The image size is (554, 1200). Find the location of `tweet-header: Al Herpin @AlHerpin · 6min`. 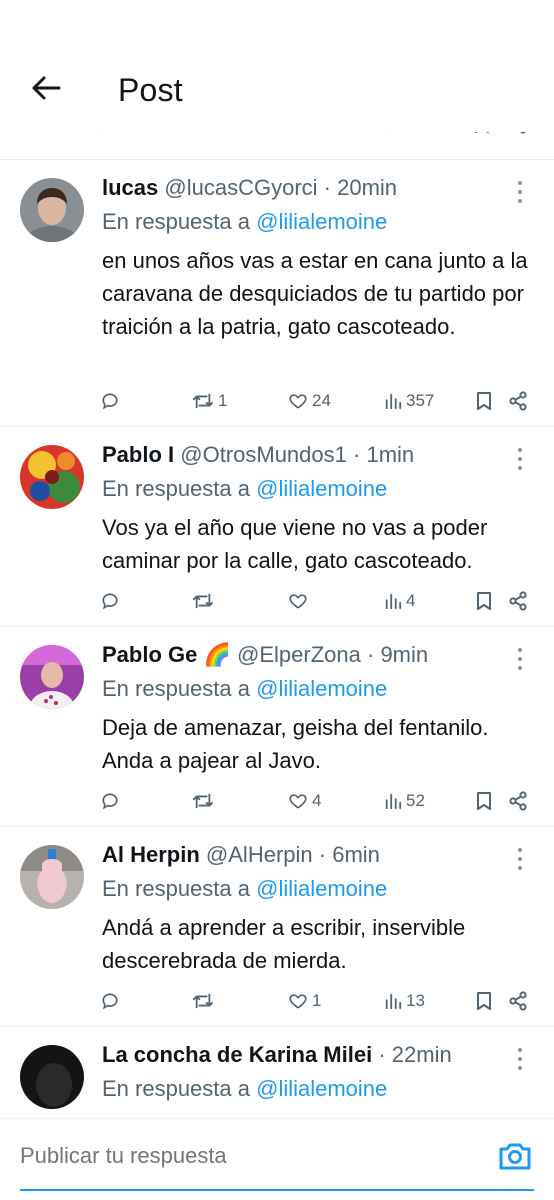

tweet-header: Al Herpin @AlHerpin · 6min is located at coordinates (303, 855).